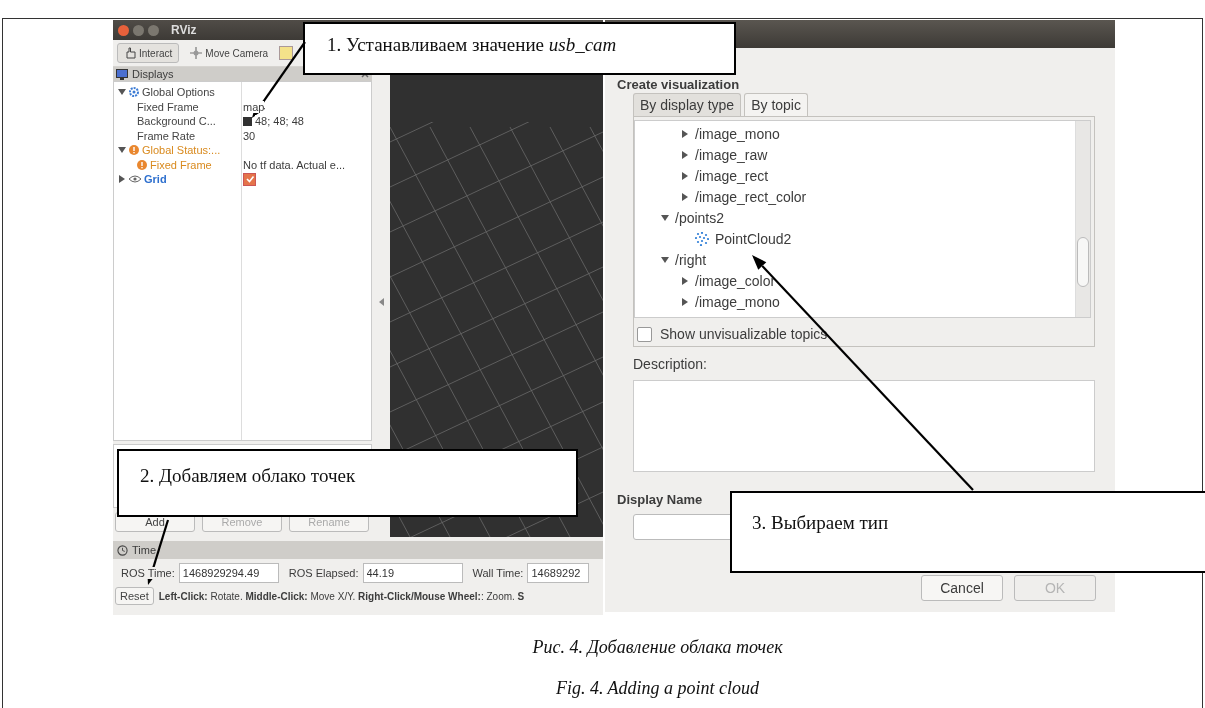 This screenshot has height=708, width=1205. What do you see at coordinates (412, 573) in the screenshot?
I see `time-field: 44.19` at bounding box center [412, 573].